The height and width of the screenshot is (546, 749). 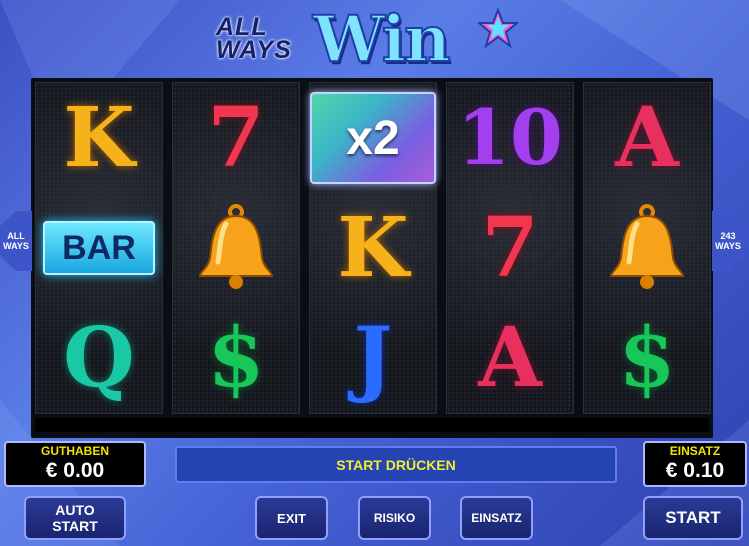 I want to click on reel-1: K BAR Q, so click(x=99, y=248).